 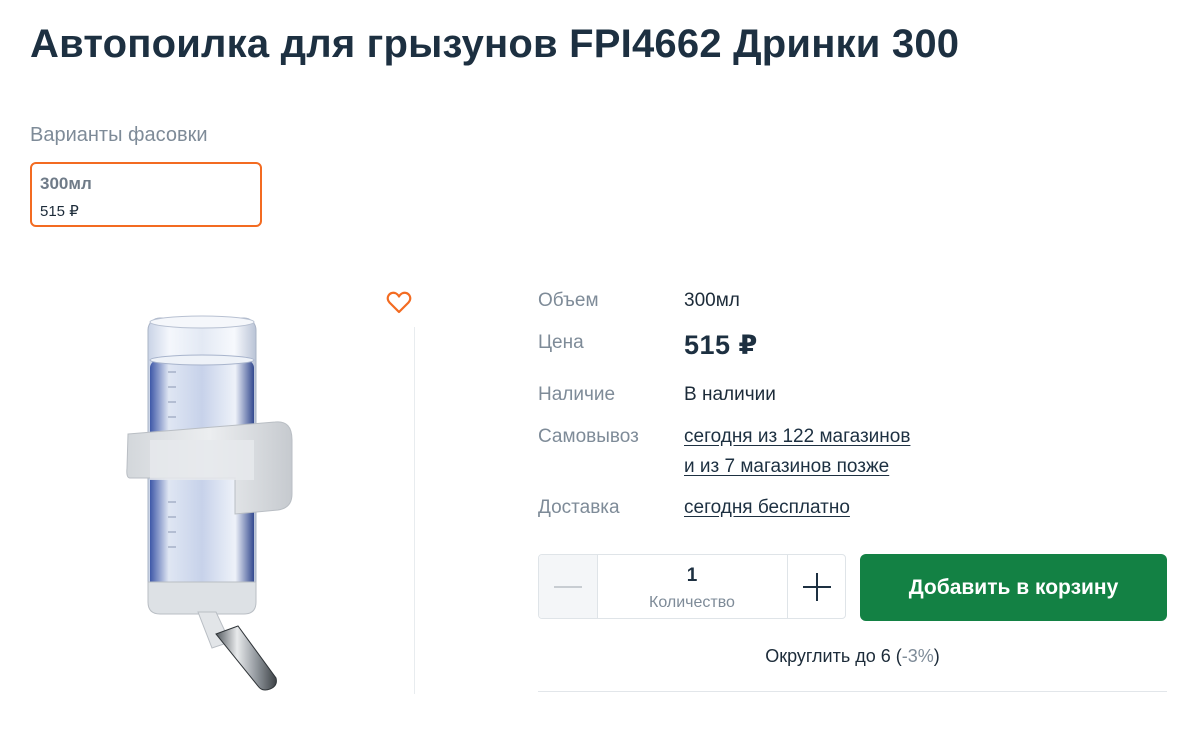 I want to click on pickup-later-link: и из 7 магазинов позже, so click(x=786, y=467).